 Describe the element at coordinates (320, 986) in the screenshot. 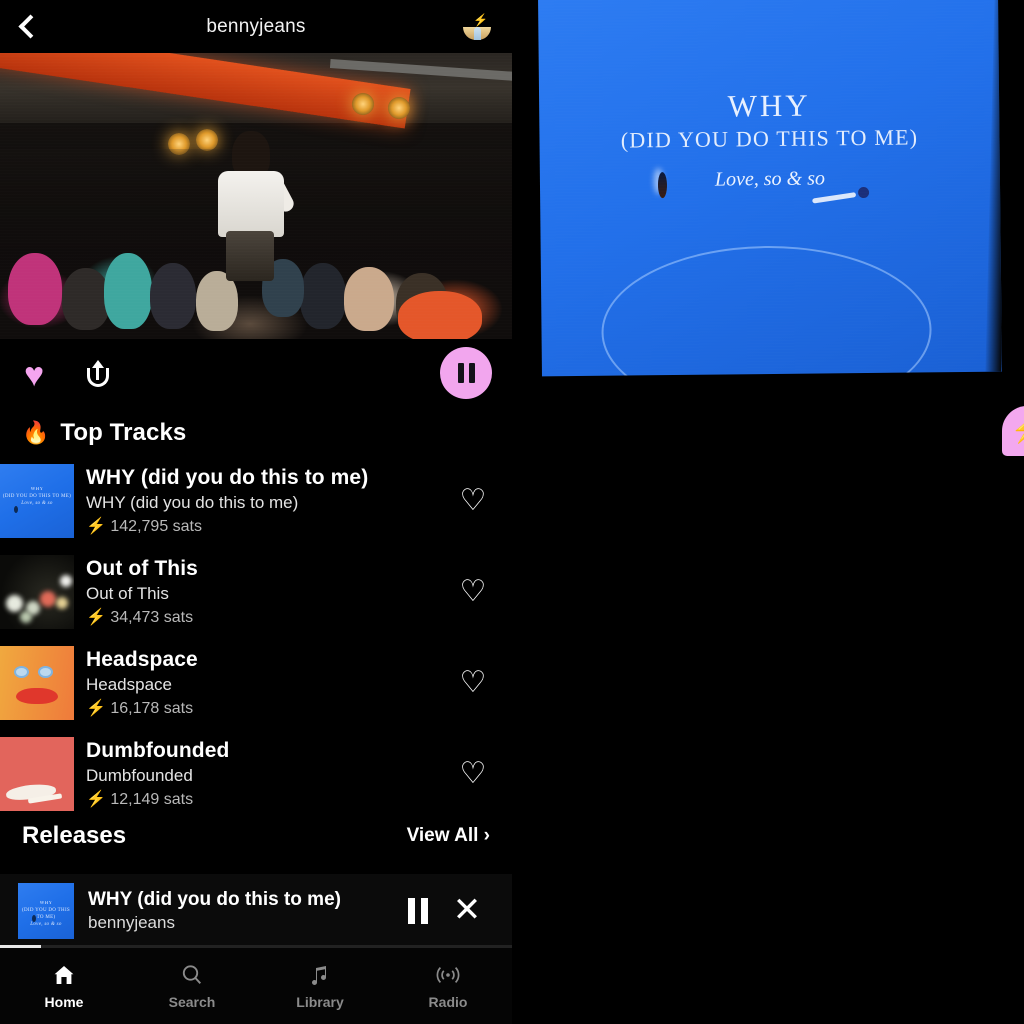

I see `tab-library: Library` at that location.